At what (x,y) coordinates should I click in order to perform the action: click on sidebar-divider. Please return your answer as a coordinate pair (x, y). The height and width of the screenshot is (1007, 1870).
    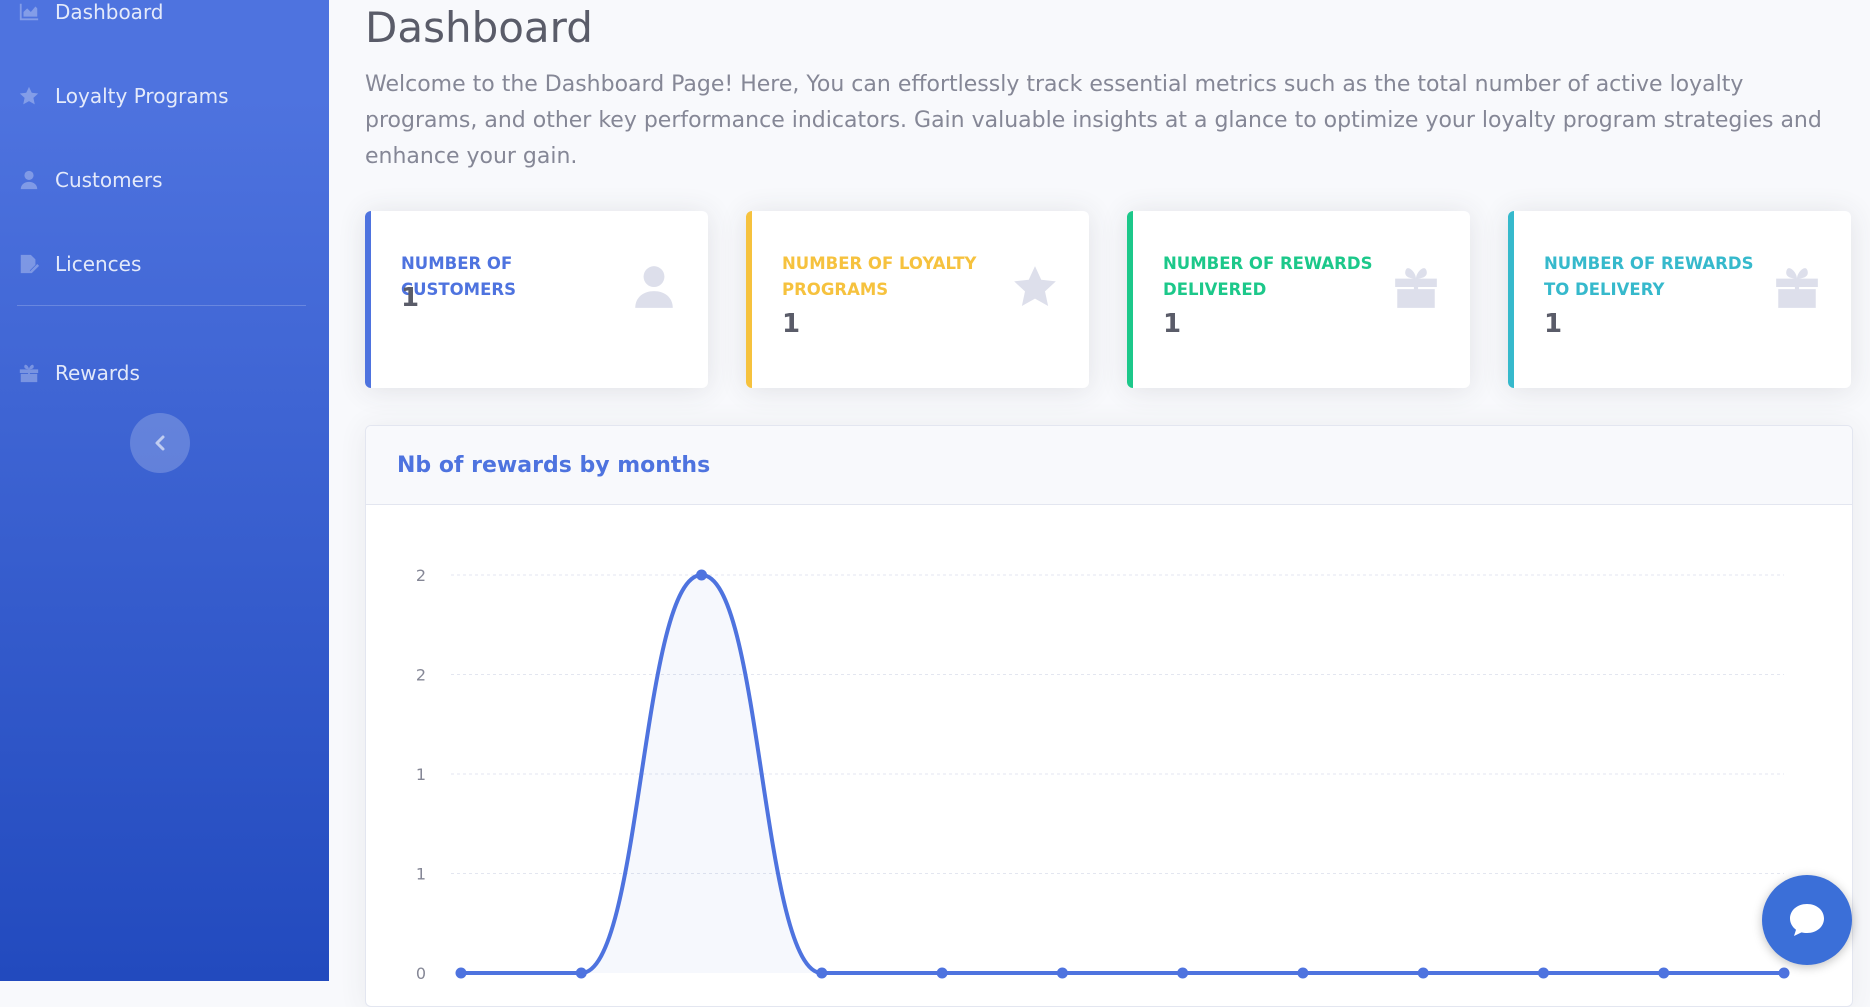
    Looking at the image, I should click on (161, 305).